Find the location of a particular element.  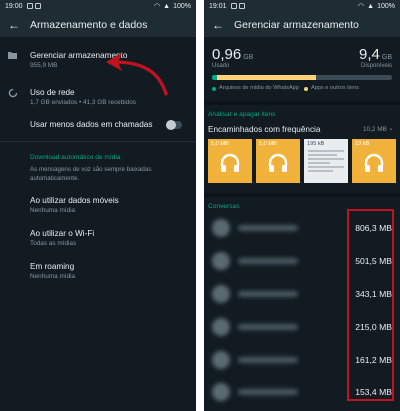

storage-summary: 0,96 GB Usado 9,4 GB Disponíveis is located at coordinates (302, 53).